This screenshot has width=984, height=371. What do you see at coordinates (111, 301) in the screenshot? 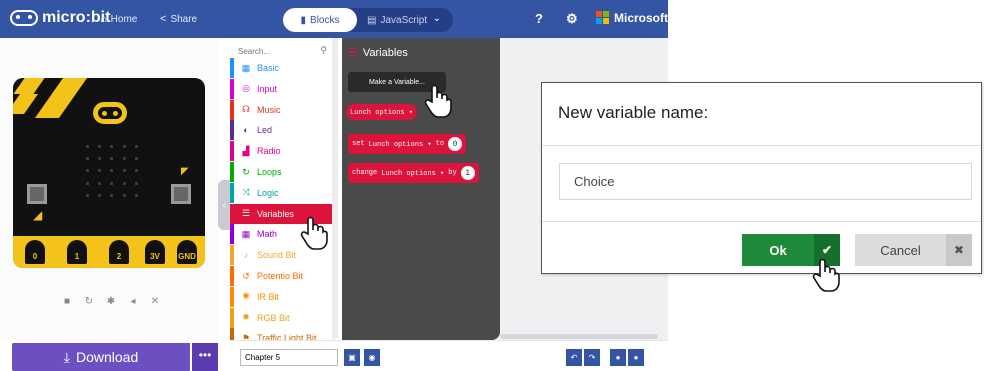
I see `debug-icon: ✱` at bounding box center [111, 301].